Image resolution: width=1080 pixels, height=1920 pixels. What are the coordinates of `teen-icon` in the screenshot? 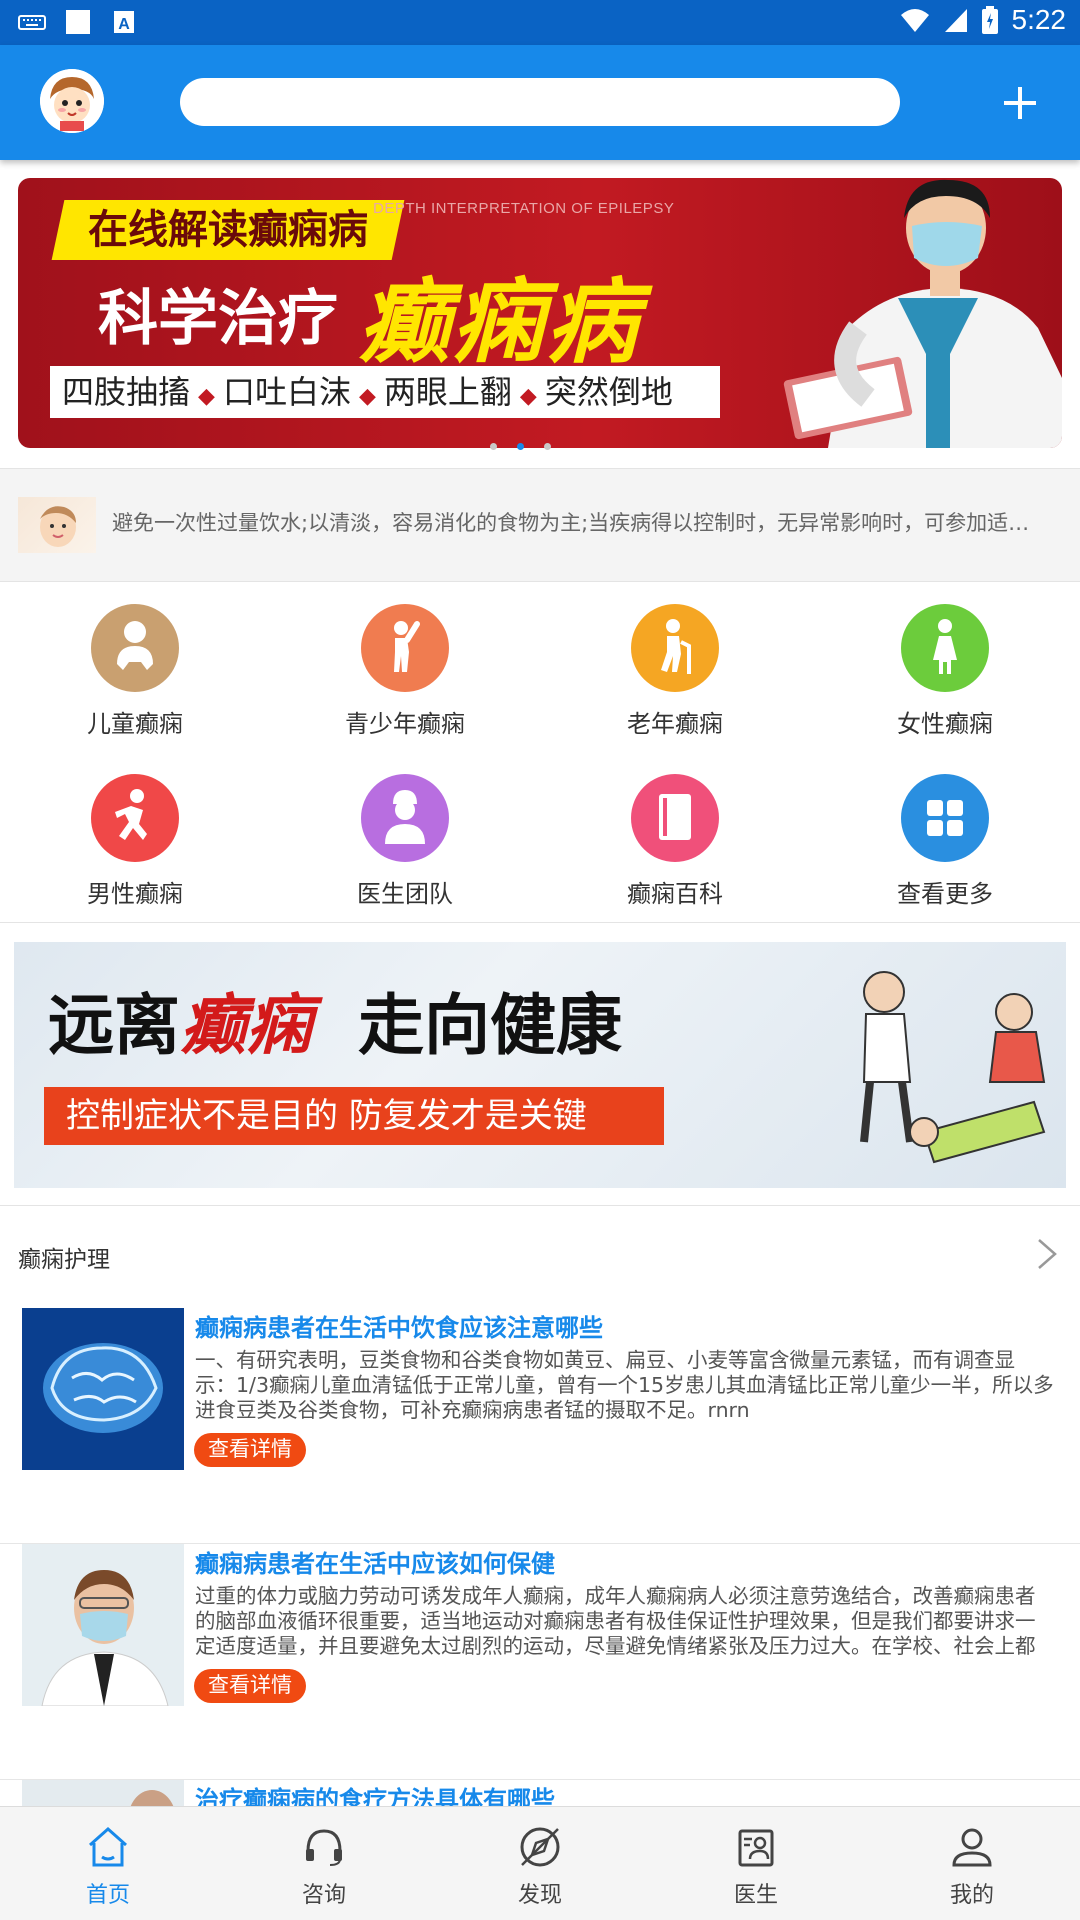 It's located at (405, 648).